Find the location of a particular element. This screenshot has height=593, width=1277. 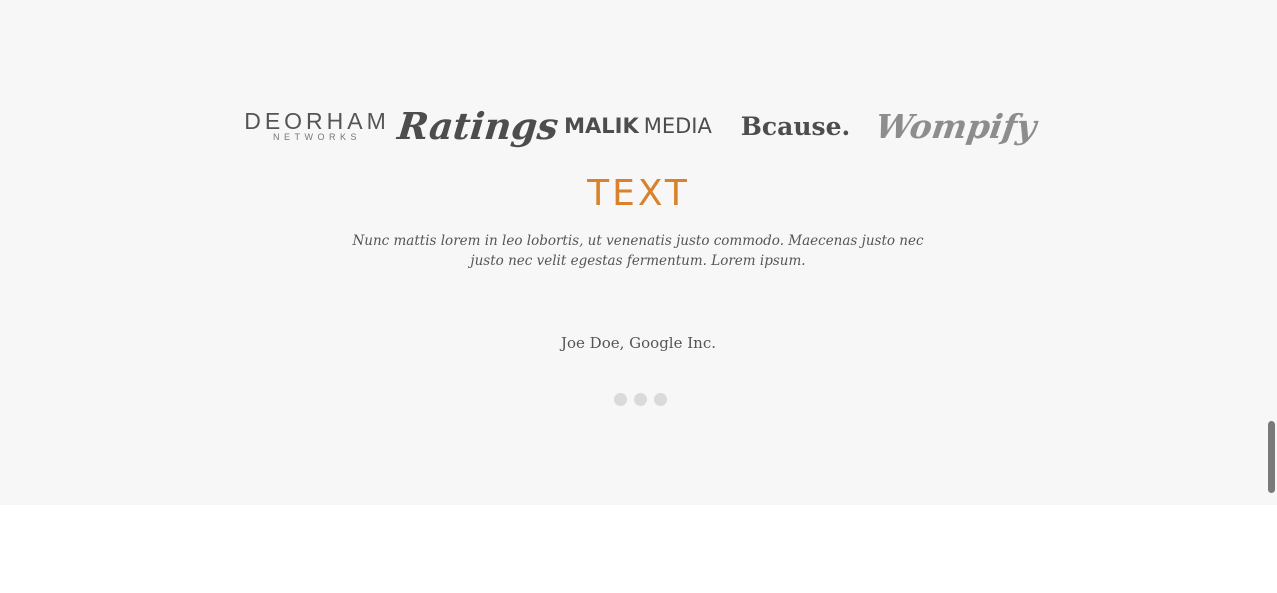

logo-deorham-name: DEORHAM is located at coordinates (317, 121).